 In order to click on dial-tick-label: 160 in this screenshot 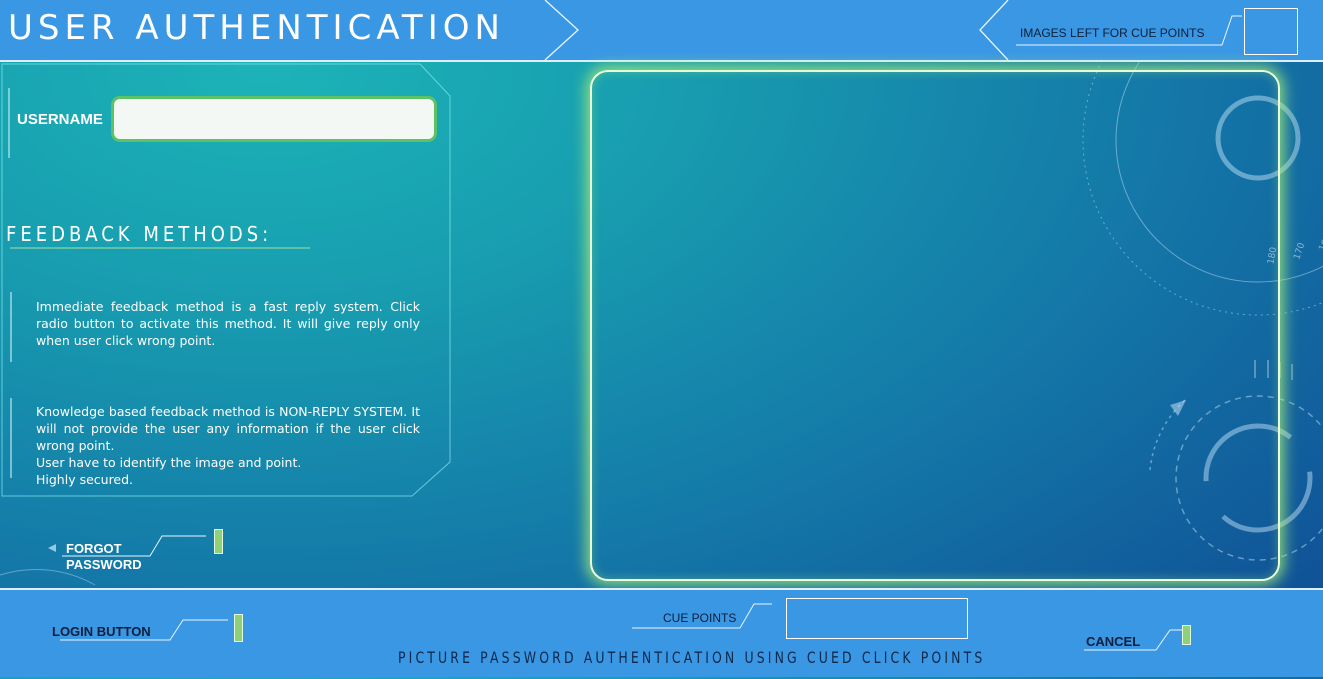, I will do `click(1320, 243)`.